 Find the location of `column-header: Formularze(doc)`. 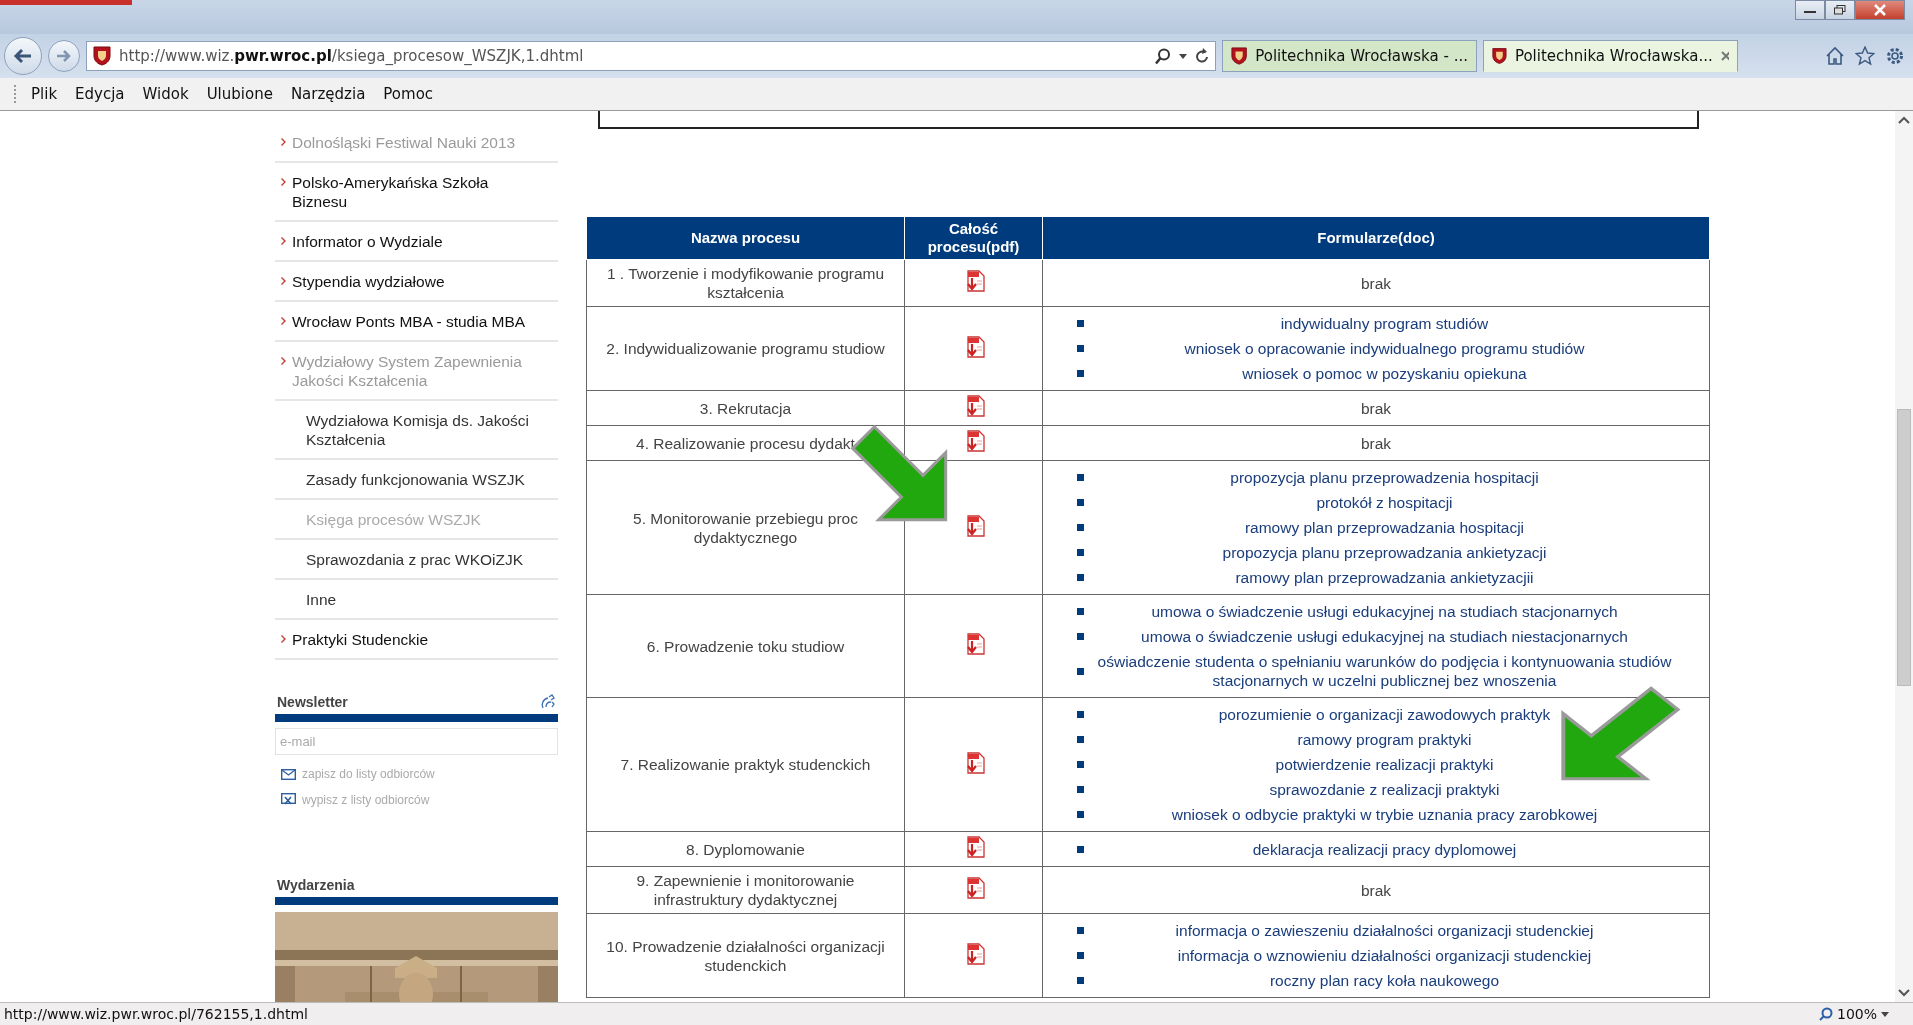

column-header: Formularze(doc) is located at coordinates (1376, 238).